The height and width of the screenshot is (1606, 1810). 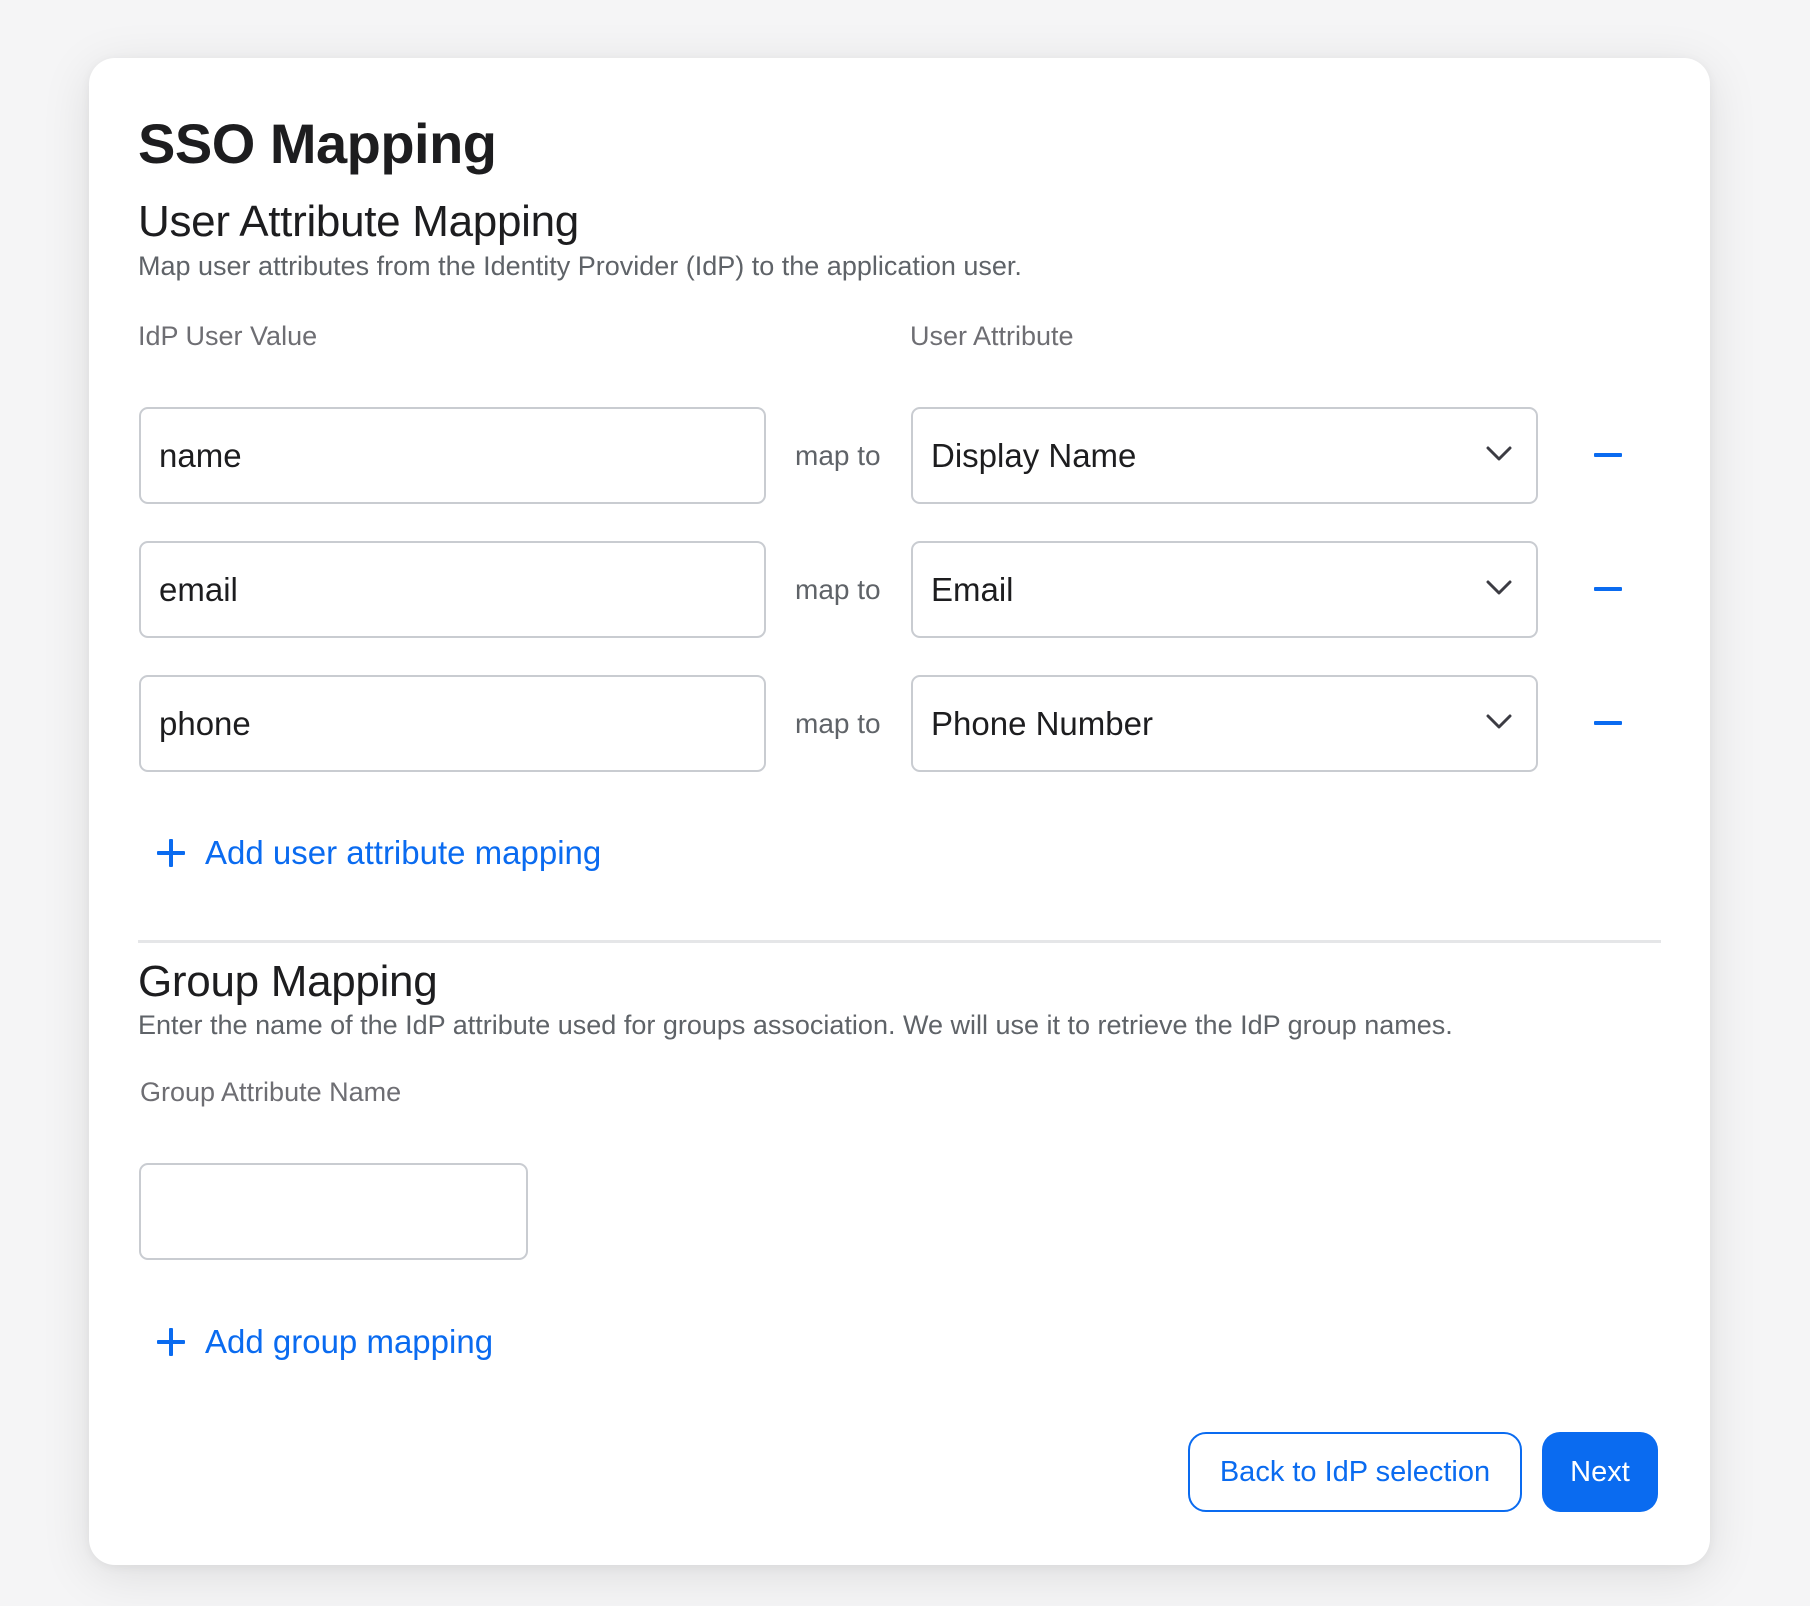 What do you see at coordinates (1600, 1472) in the screenshot?
I see `next-button: Next` at bounding box center [1600, 1472].